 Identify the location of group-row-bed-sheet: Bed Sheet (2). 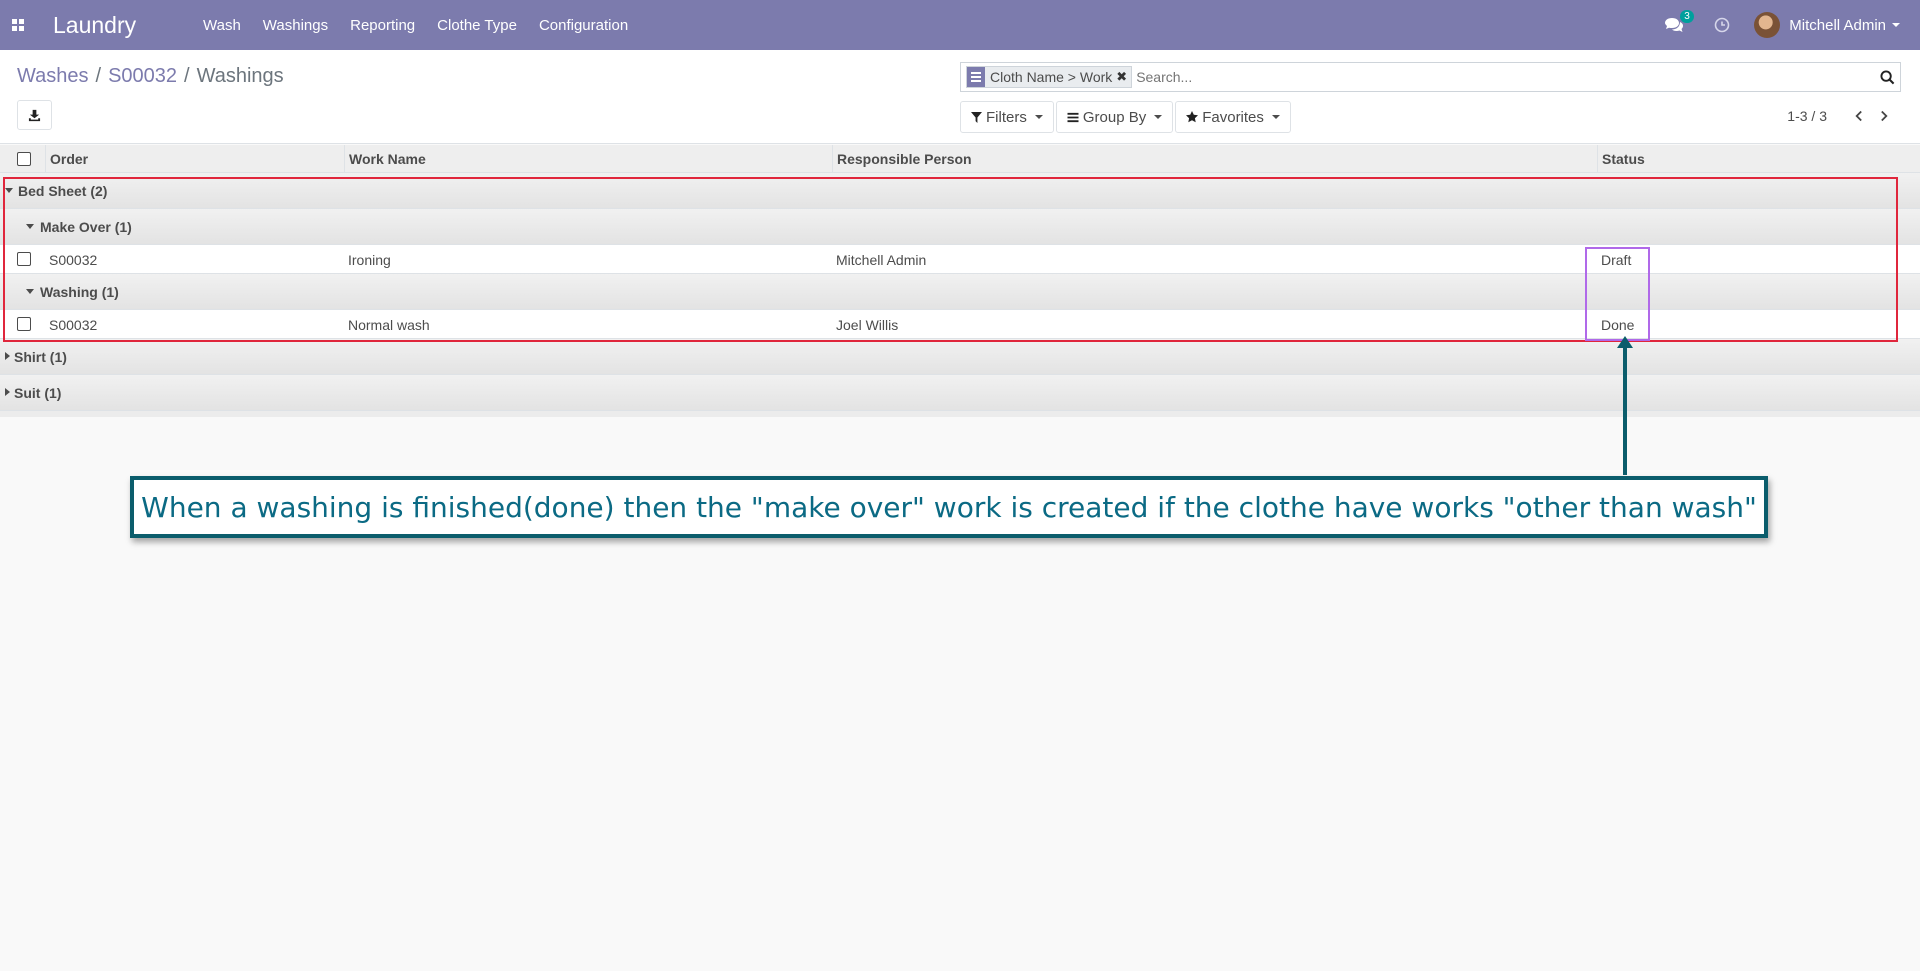
(960, 191).